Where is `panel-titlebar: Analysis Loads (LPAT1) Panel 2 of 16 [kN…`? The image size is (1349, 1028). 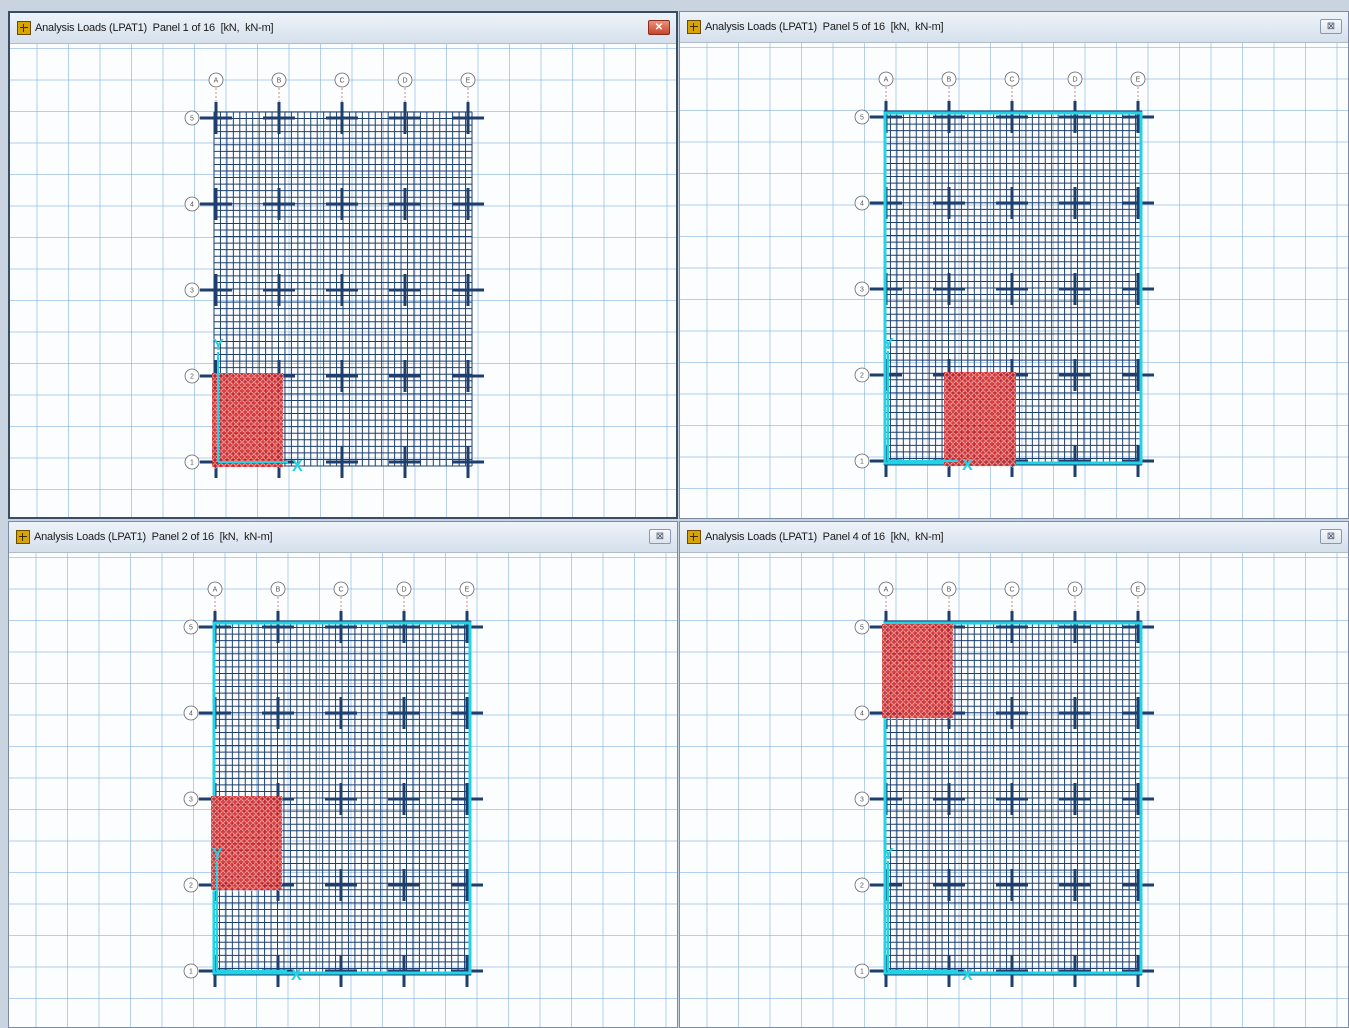 panel-titlebar: Analysis Loads (LPAT1) Panel 2 of 16 [kN… is located at coordinates (343, 537).